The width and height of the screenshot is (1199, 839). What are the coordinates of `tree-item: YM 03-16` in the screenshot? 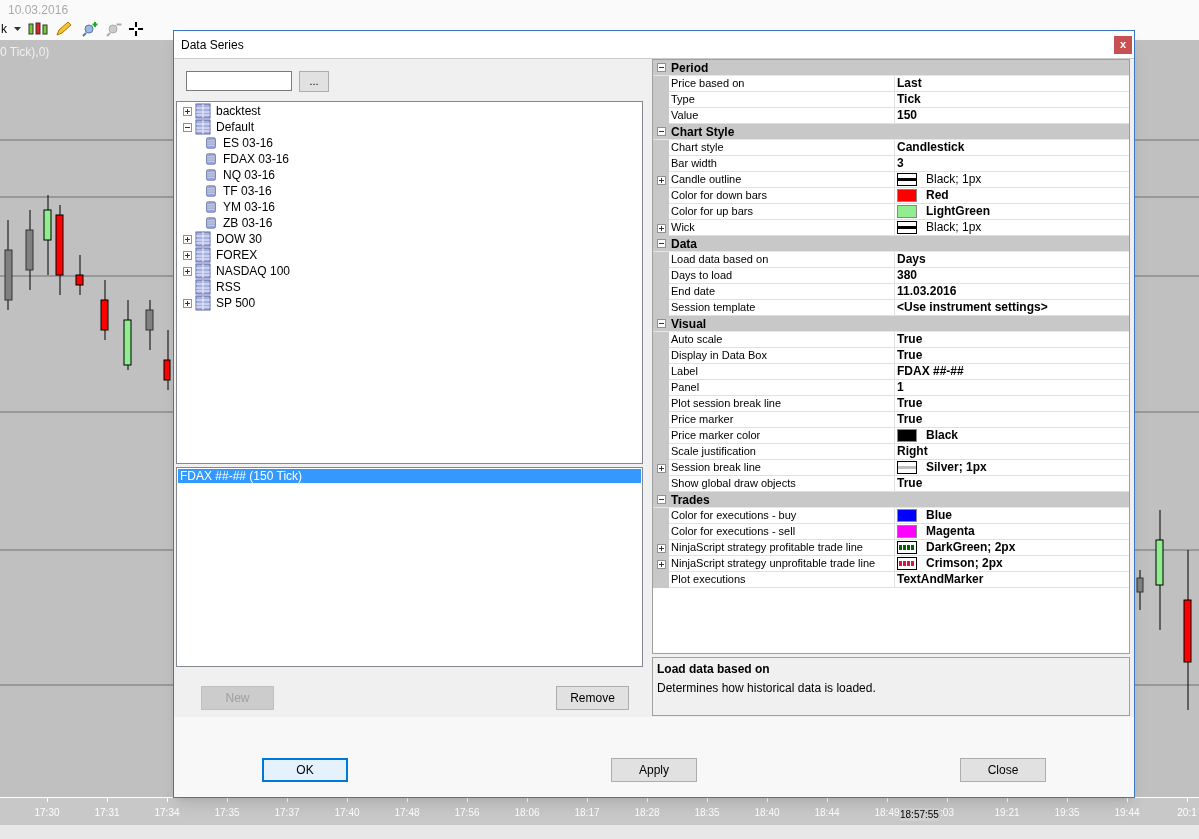 It's located at (249, 207).